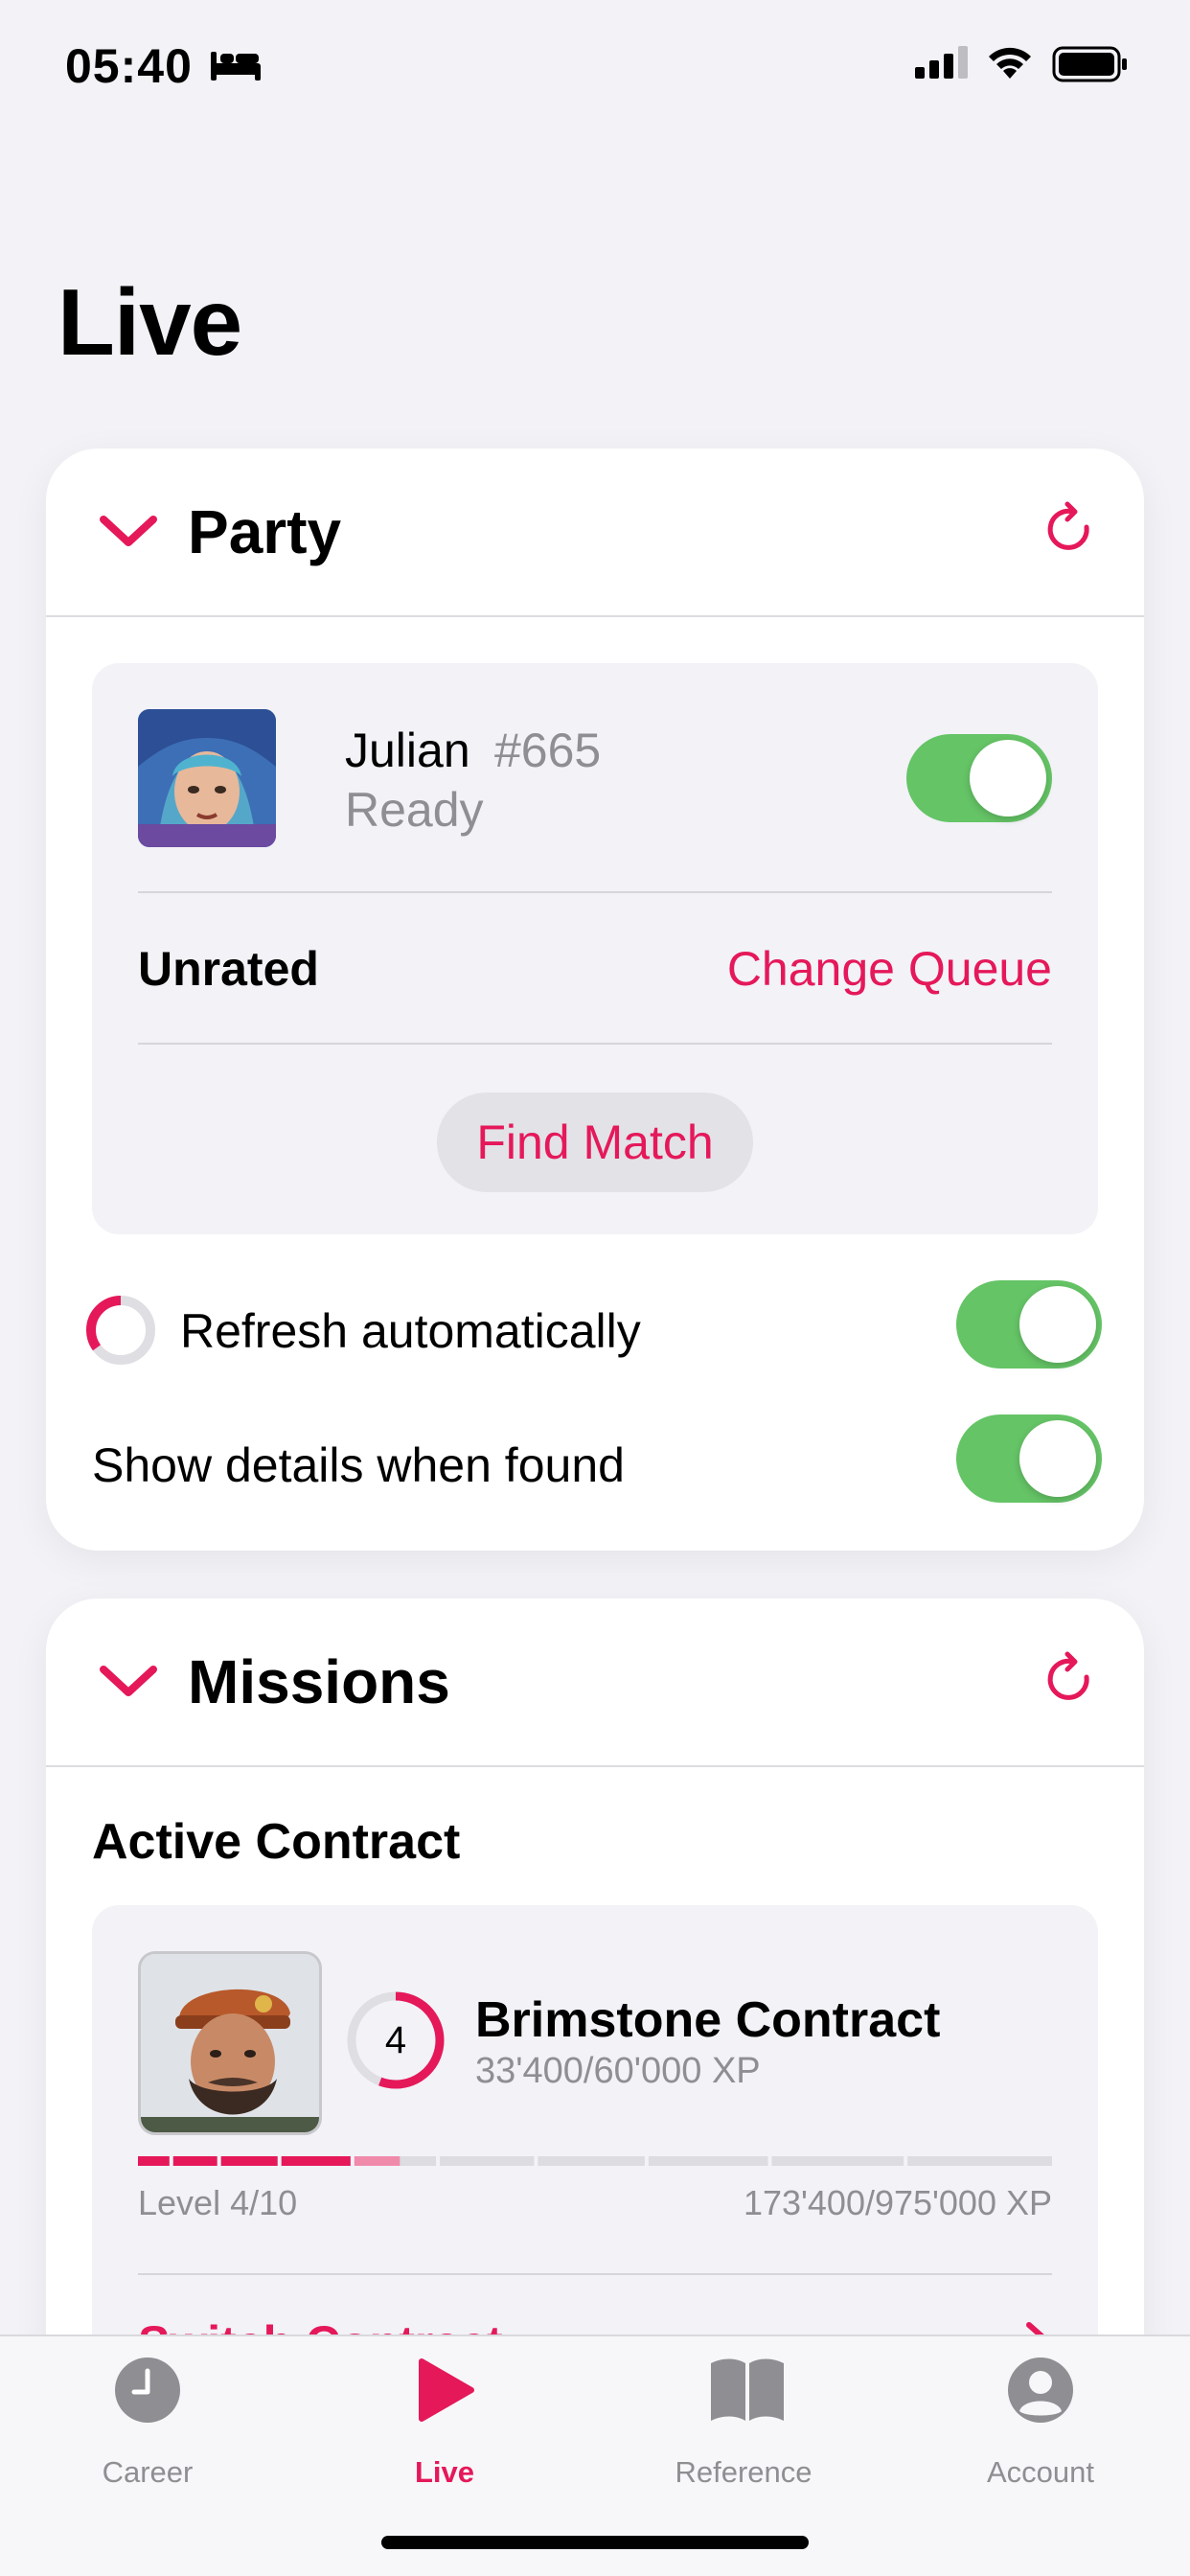 This screenshot has height=2576, width=1190. What do you see at coordinates (744, 2472) in the screenshot?
I see `tab-label: Reference` at bounding box center [744, 2472].